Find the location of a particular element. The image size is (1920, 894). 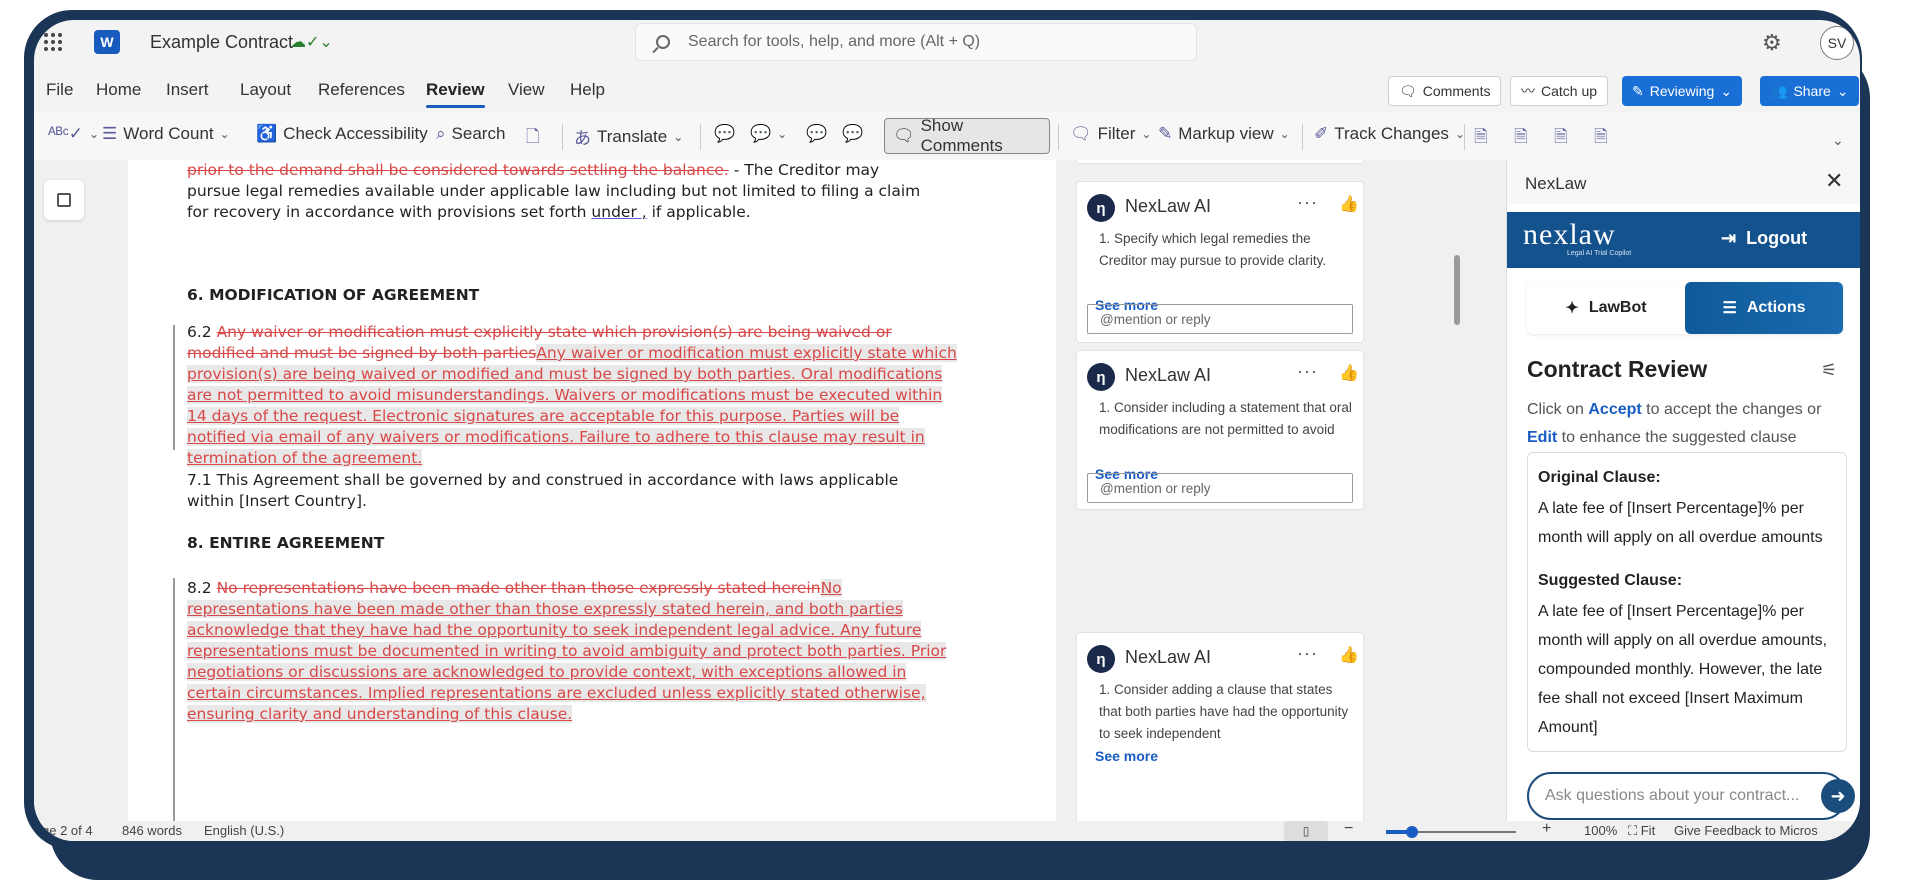

navigation-pane-button is located at coordinates (64, 200).